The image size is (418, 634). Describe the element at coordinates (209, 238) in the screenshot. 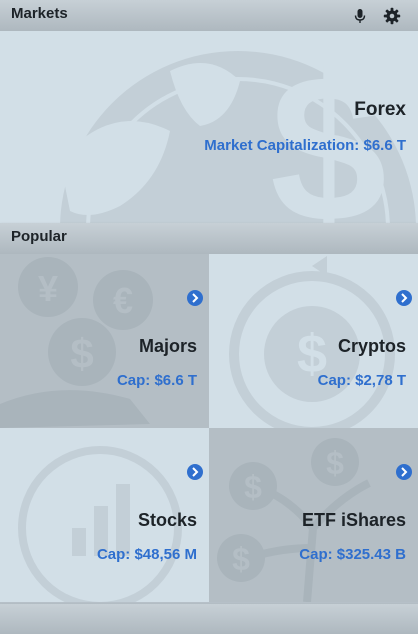

I see `popular-section-header: Popular` at that location.